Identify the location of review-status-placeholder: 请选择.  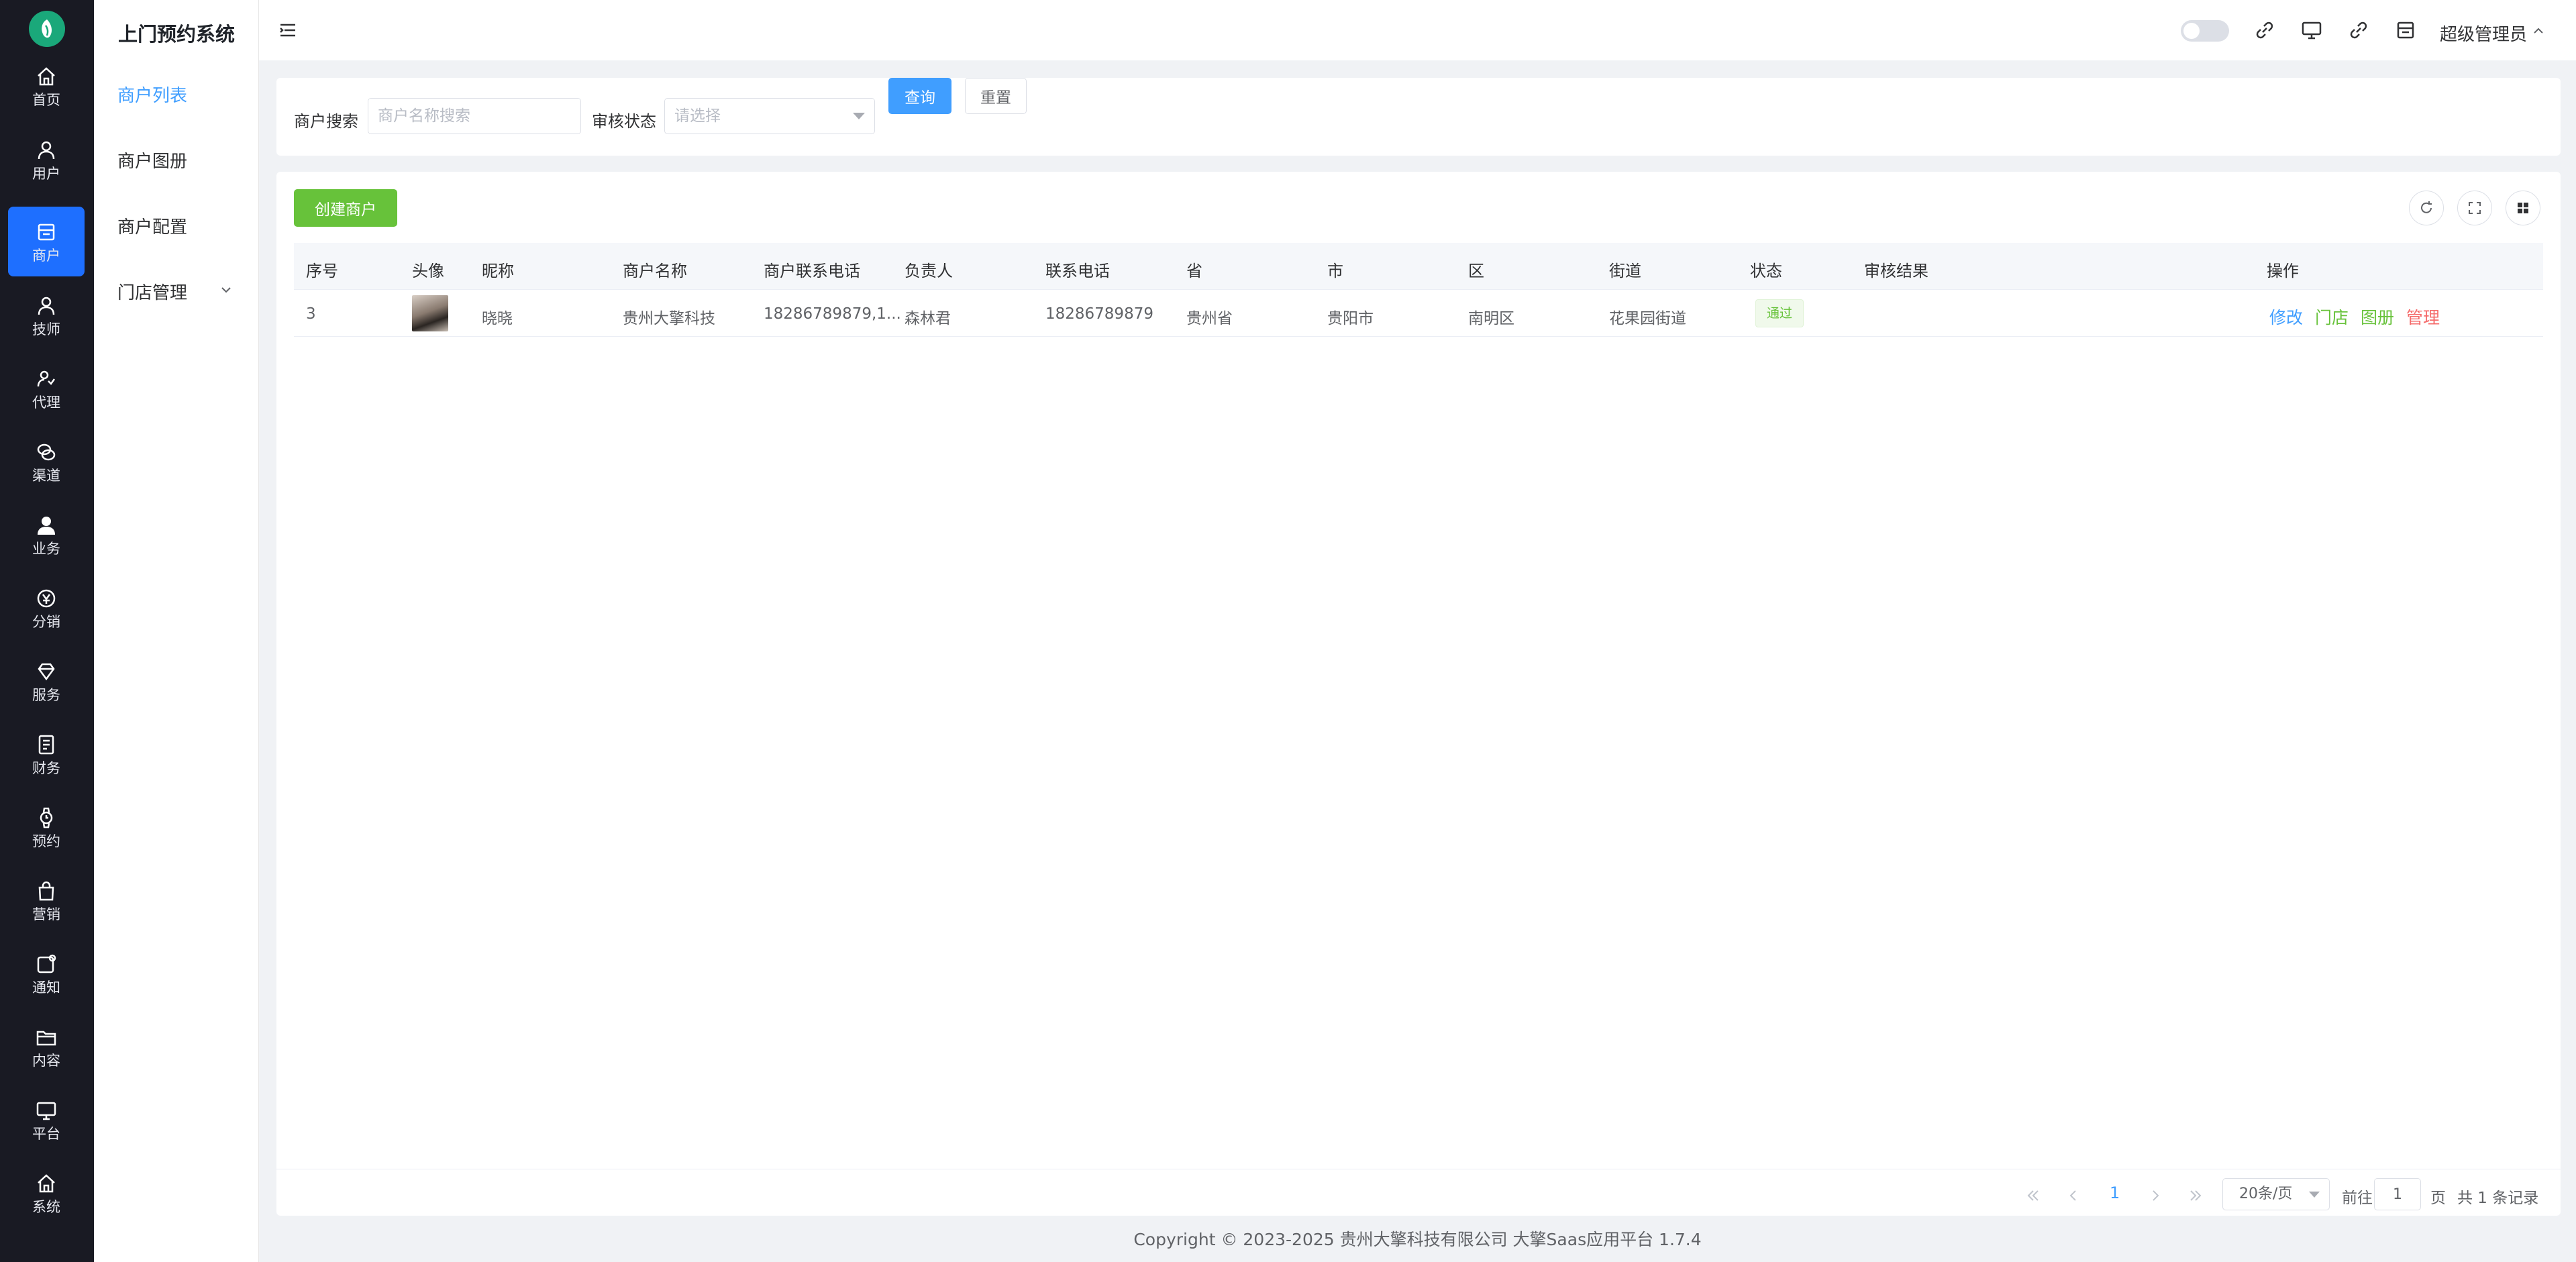
(697, 116).